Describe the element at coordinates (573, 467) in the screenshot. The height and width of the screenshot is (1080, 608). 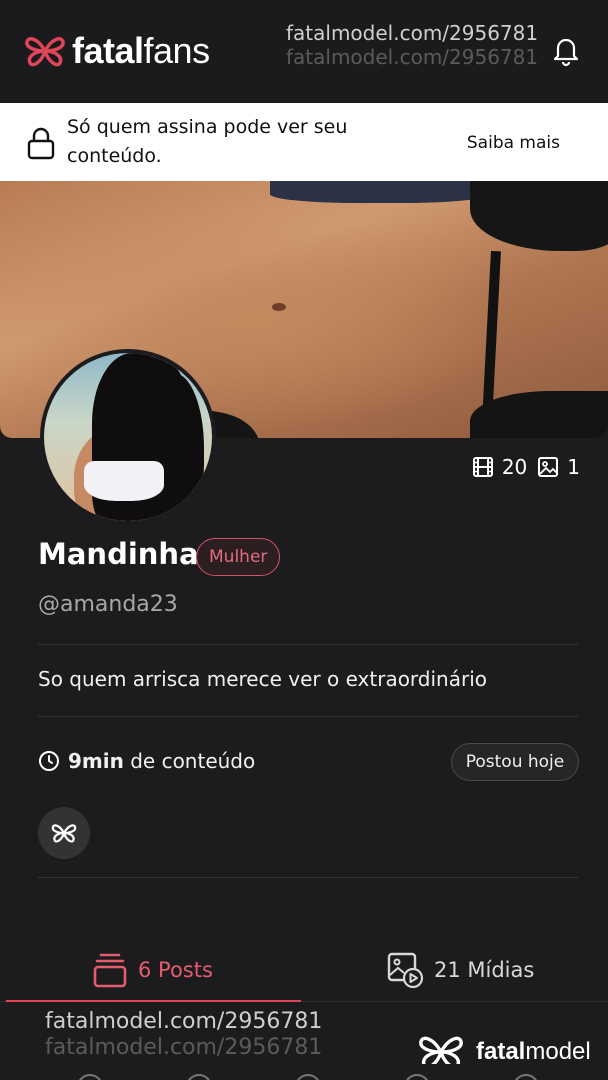
I see `photo-count-value: 1` at that location.